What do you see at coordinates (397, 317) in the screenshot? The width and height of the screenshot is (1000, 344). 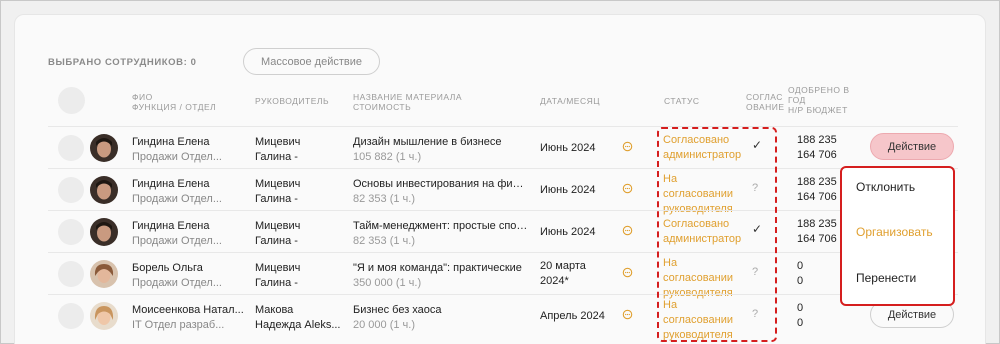 I see `material-cell: Бизнес без хаоса 20 000 (1 ч.)` at bounding box center [397, 317].